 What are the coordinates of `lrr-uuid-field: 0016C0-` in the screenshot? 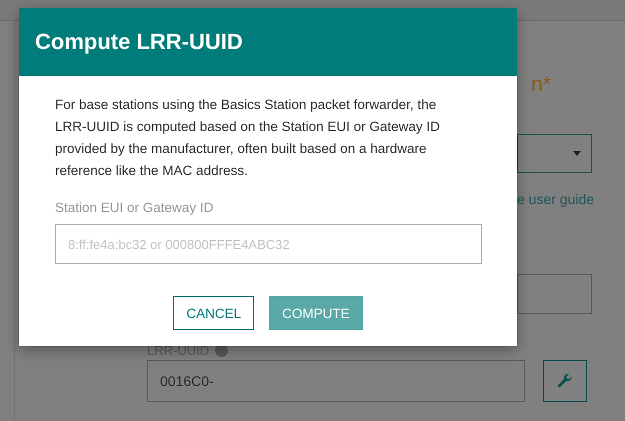 It's located at (336, 381).